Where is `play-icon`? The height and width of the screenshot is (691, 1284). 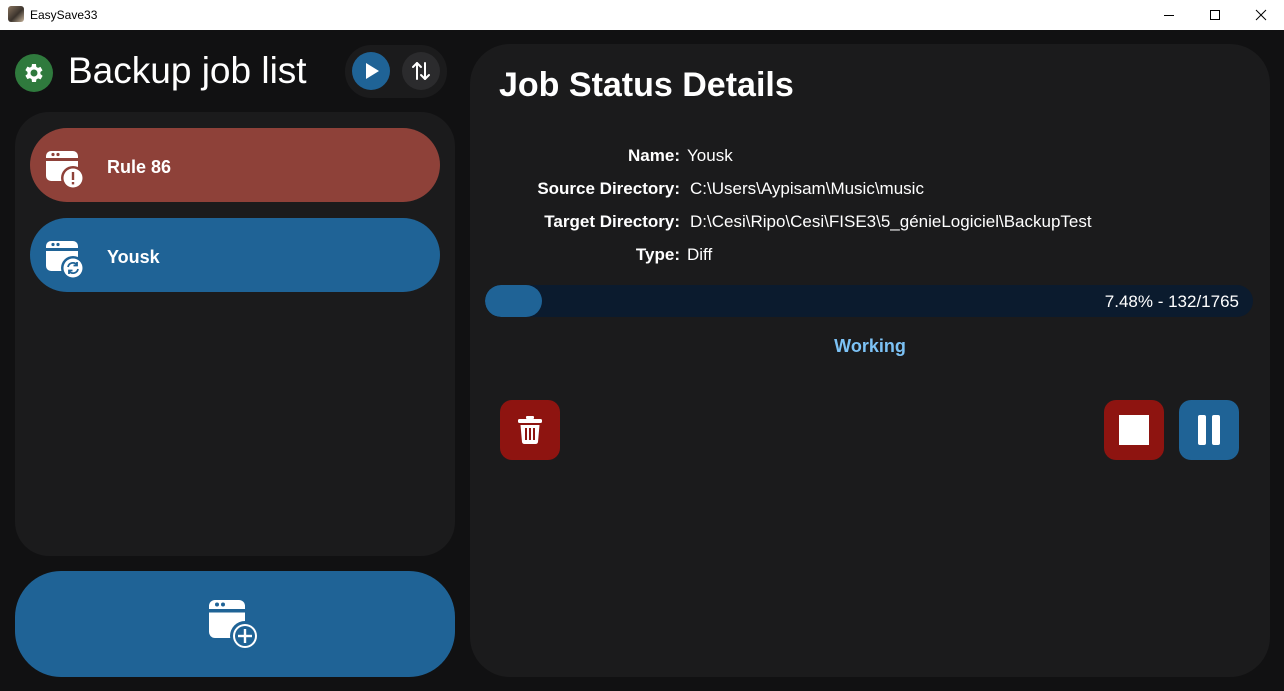 play-icon is located at coordinates (372, 71).